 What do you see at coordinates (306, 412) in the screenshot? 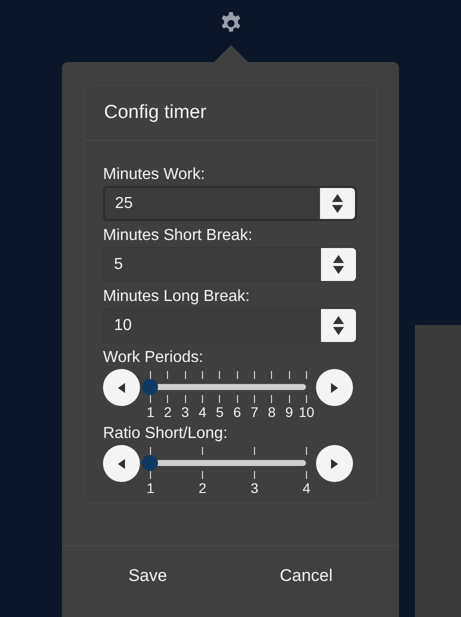
I see `tick-label: 10` at bounding box center [306, 412].